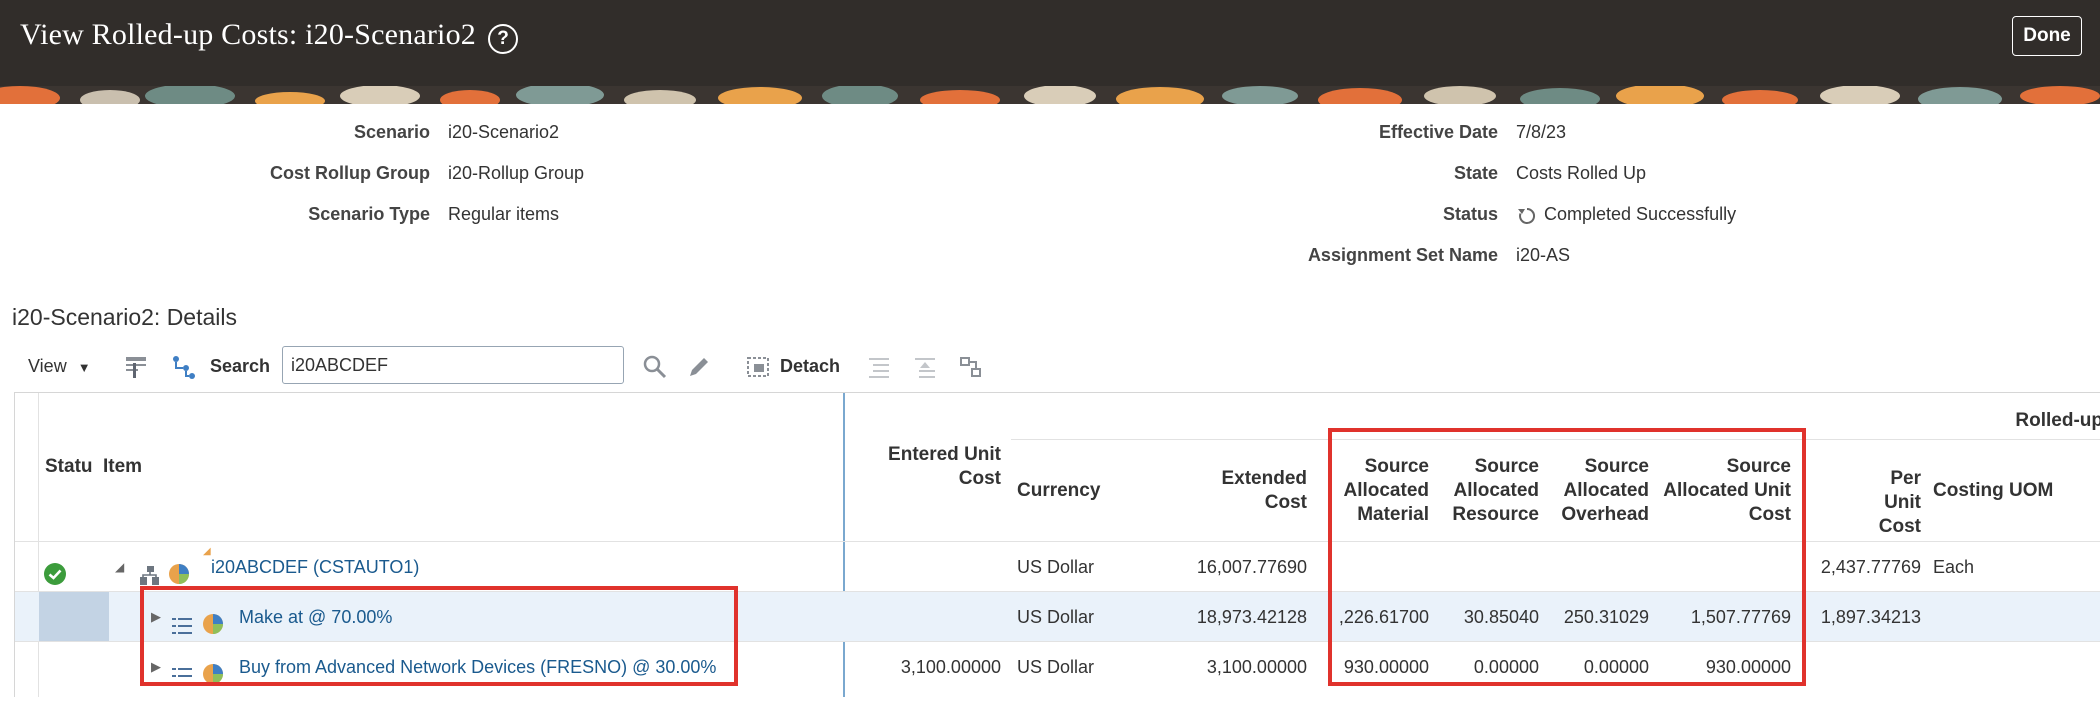 This screenshot has height=706, width=2100. I want to click on assignment-set-value: i20-AS, so click(1543, 255).